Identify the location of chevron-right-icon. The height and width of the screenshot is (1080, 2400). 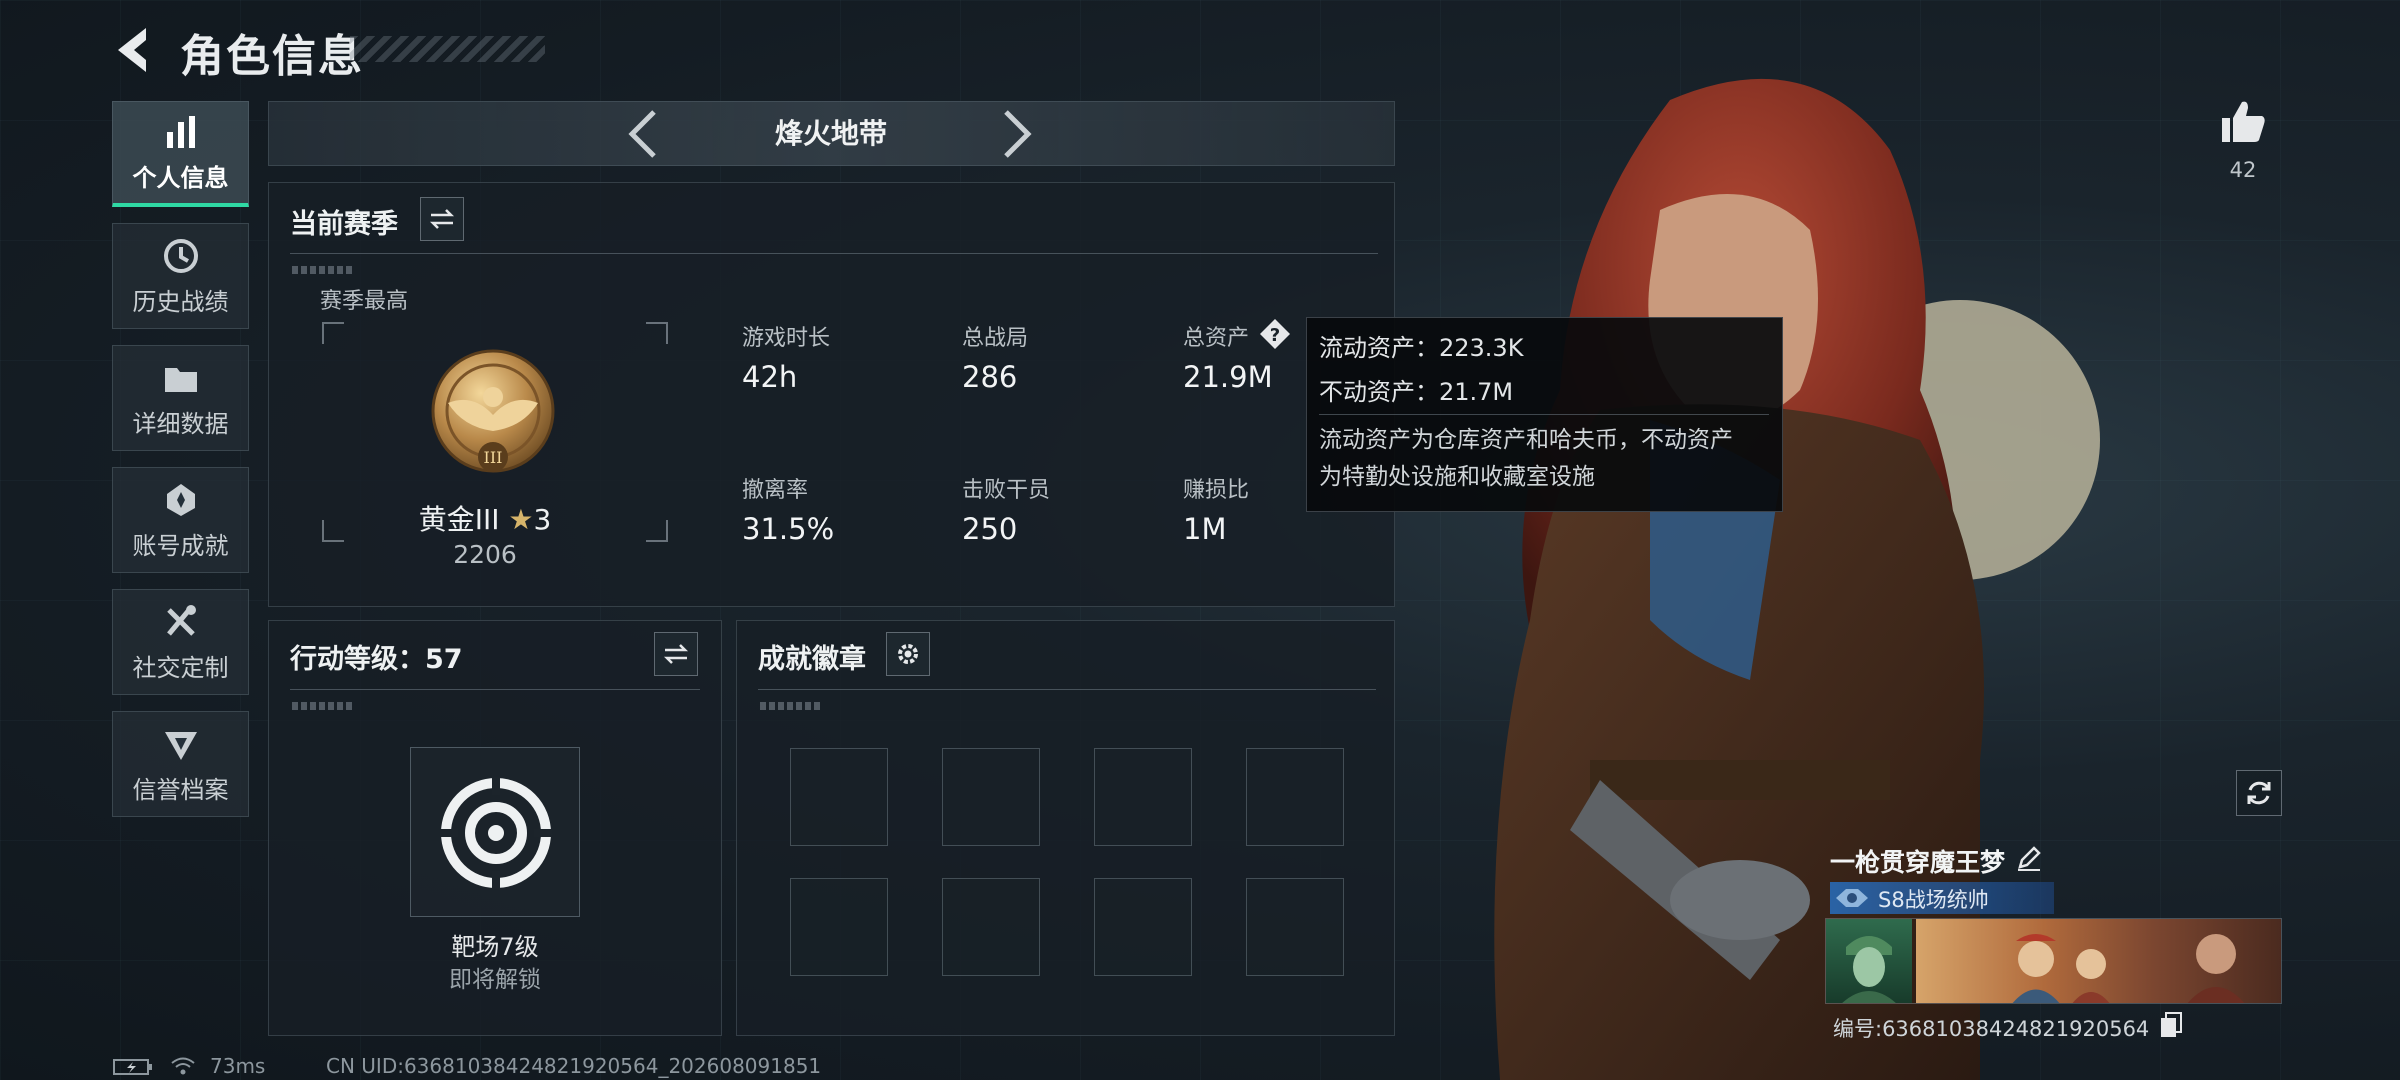
(1016, 134).